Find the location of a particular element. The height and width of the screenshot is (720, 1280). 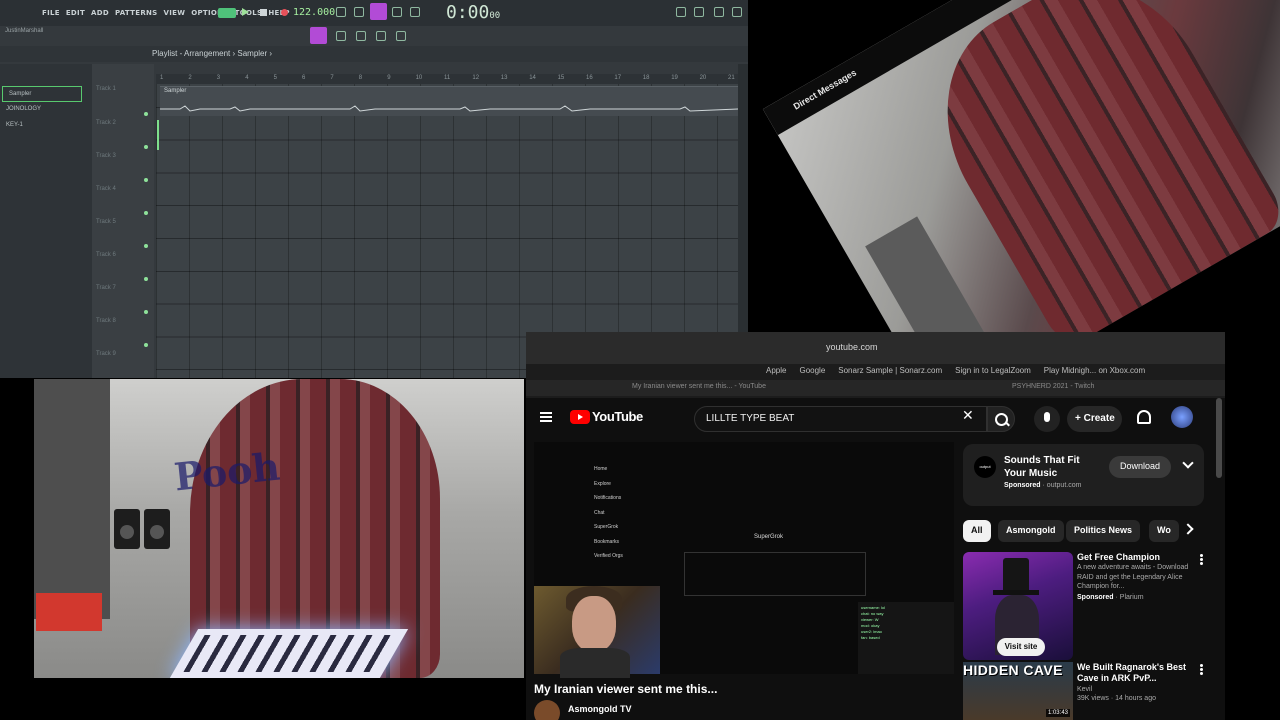

item-sponsored-label: Sponsored is located at coordinates (1095, 597).